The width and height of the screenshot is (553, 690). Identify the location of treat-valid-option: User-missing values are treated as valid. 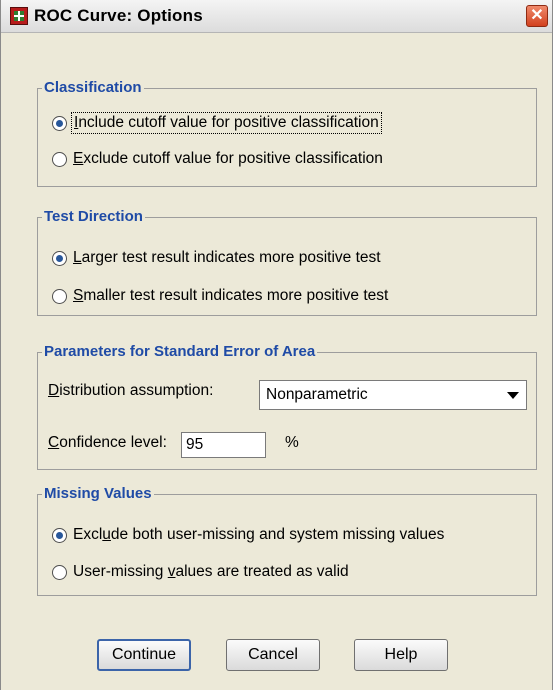
(200, 572).